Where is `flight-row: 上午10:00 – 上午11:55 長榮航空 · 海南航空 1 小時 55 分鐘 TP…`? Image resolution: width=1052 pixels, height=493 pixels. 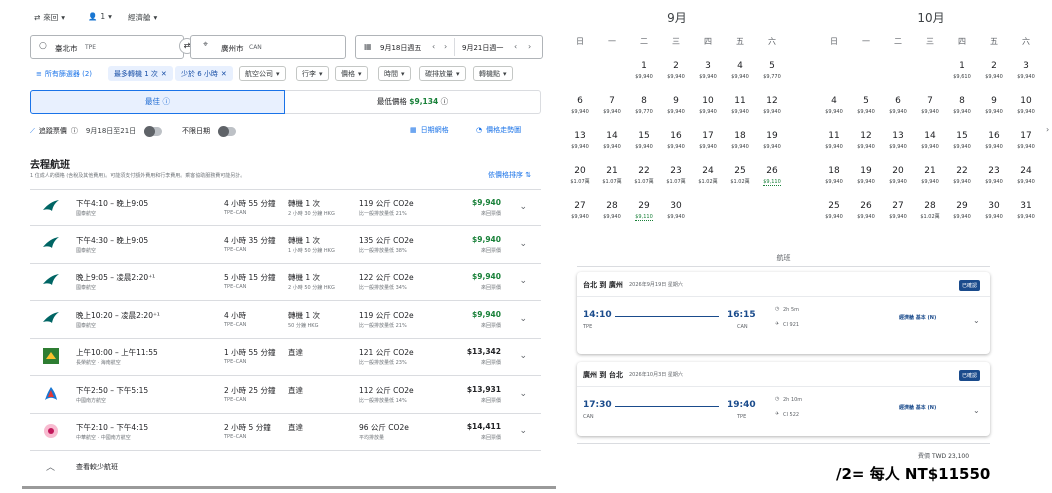
flight-row: 上午10:00 – 上午11:55 長榮航空 · 海南航空 1 小時 55 分鐘 TP… is located at coordinates (285, 357).